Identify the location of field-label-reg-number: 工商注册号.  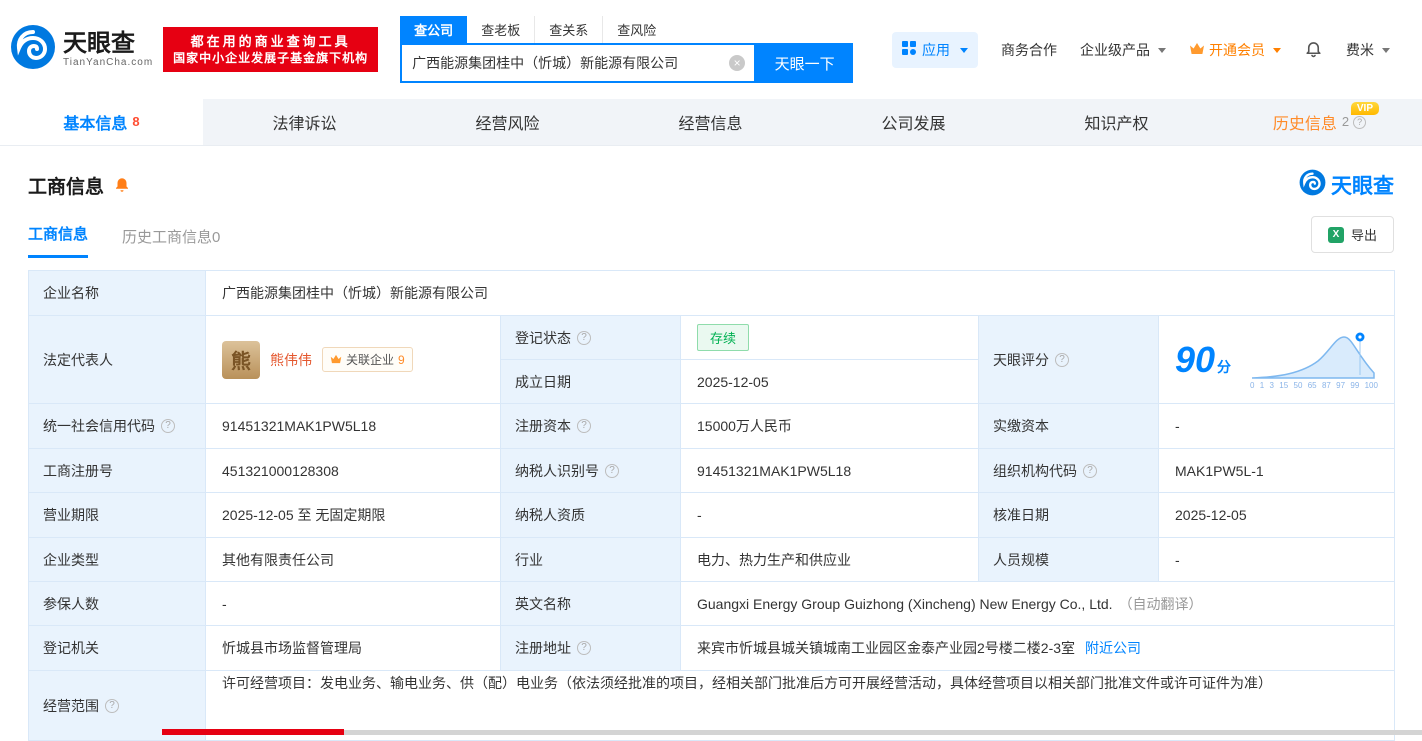
(117, 471).